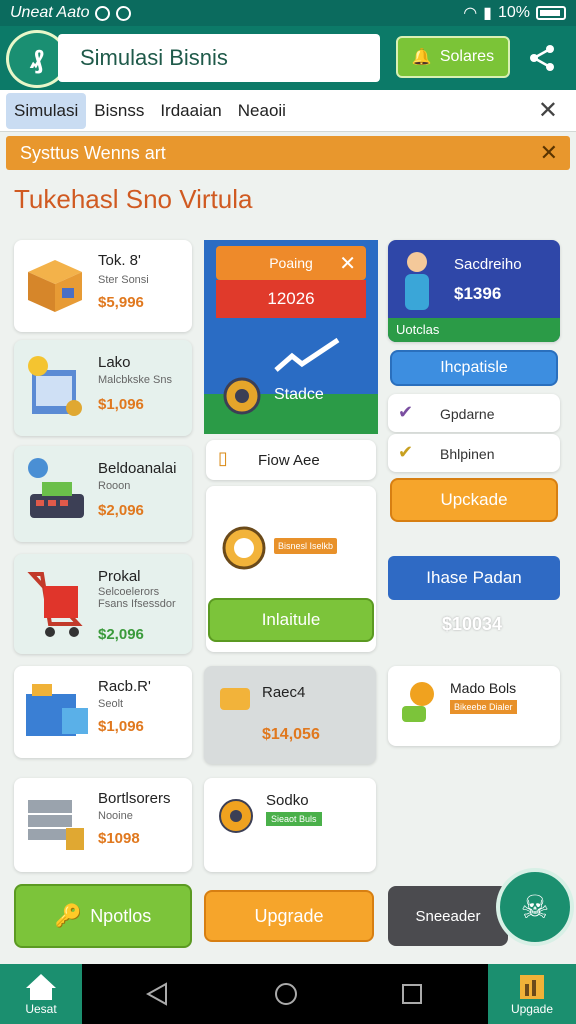 This screenshot has height=1024, width=576. What do you see at coordinates (236, 816) in the screenshot?
I see `sun-gear-icon` at bounding box center [236, 816].